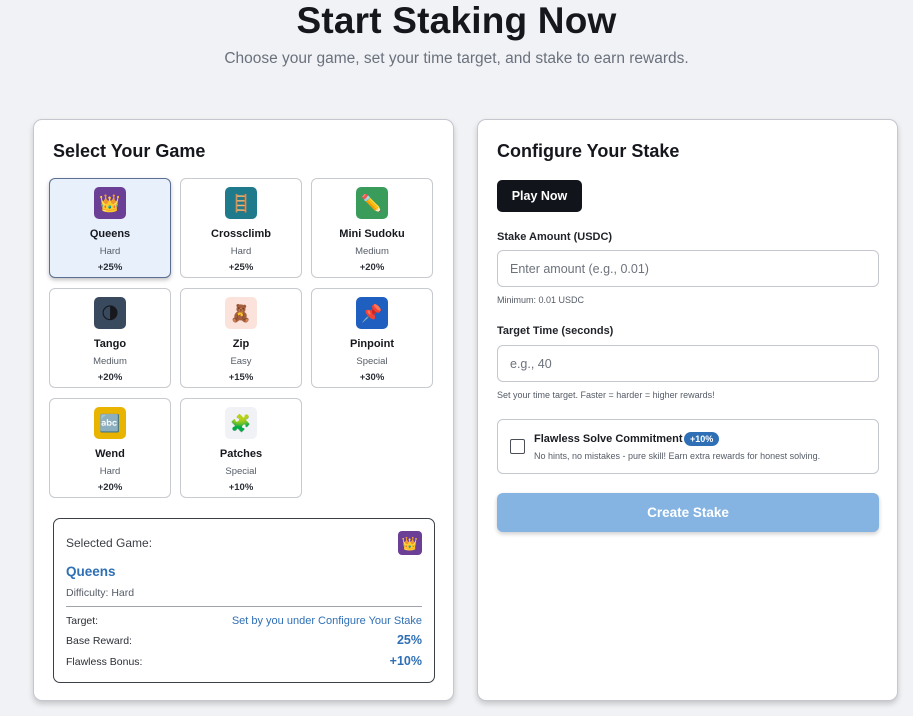  What do you see at coordinates (244, 640) in the screenshot?
I see `base-reward-row: Base Reward: 25%` at bounding box center [244, 640].